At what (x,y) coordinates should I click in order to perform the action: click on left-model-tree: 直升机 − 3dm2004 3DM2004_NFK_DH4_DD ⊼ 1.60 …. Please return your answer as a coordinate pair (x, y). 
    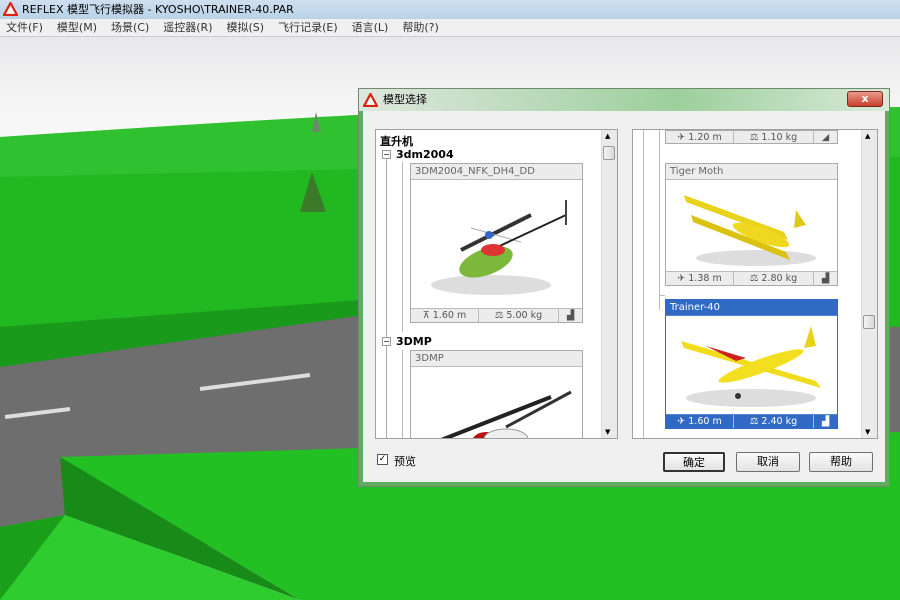
    Looking at the image, I should click on (496, 284).